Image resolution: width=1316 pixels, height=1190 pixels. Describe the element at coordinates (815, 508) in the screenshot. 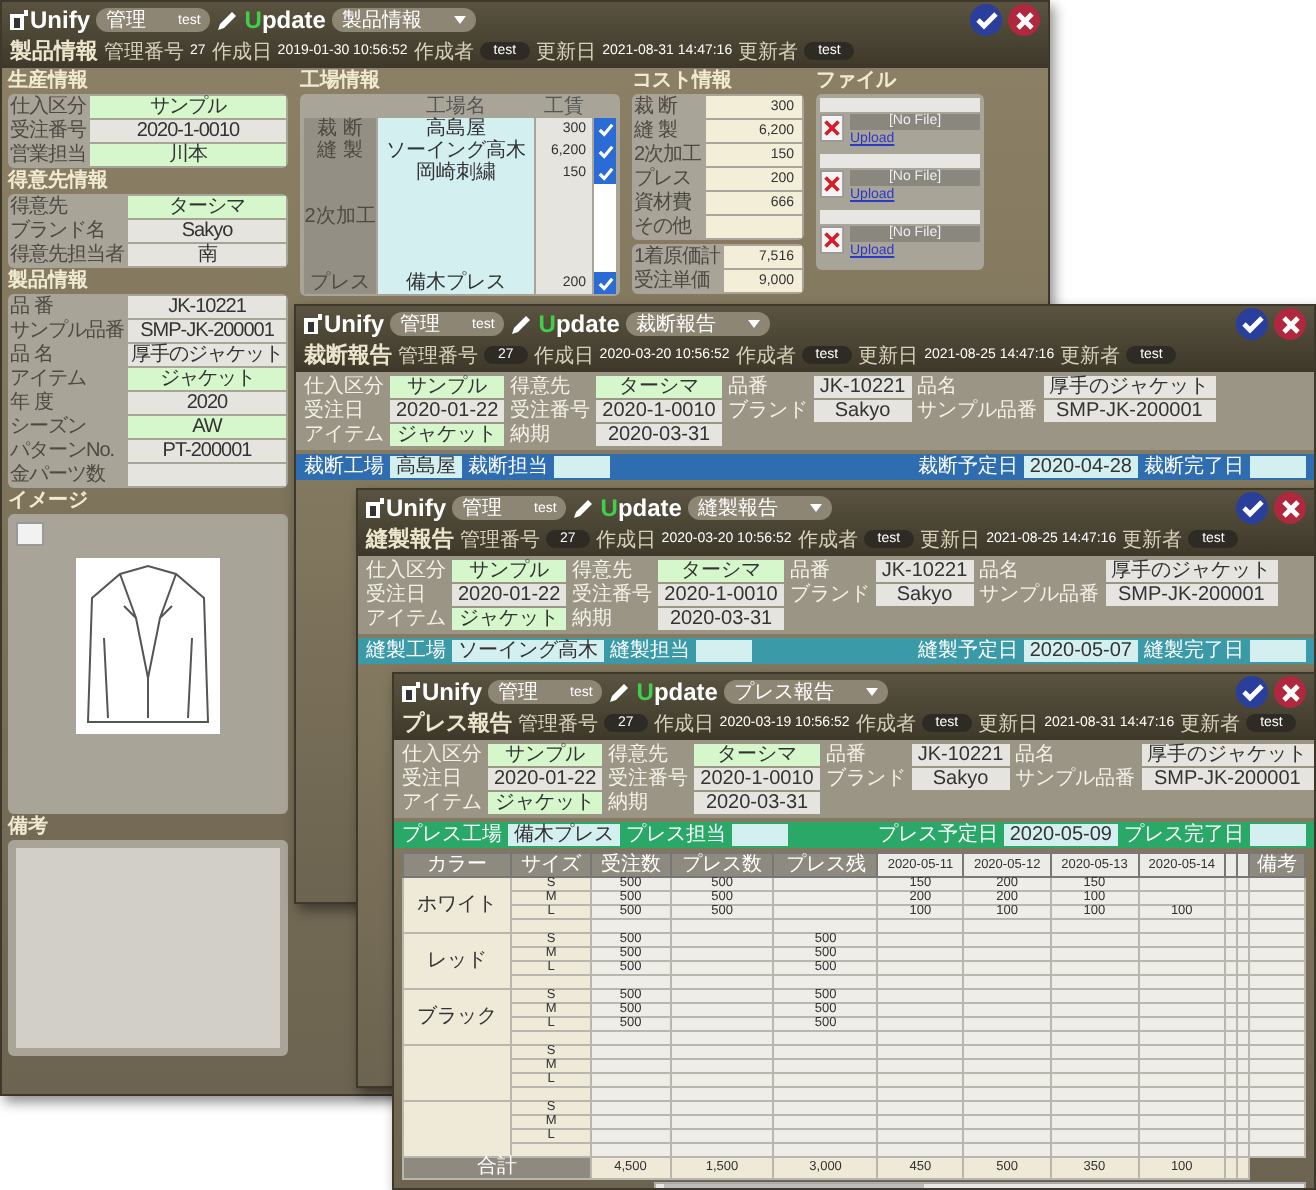

I see `caret-icon` at that location.